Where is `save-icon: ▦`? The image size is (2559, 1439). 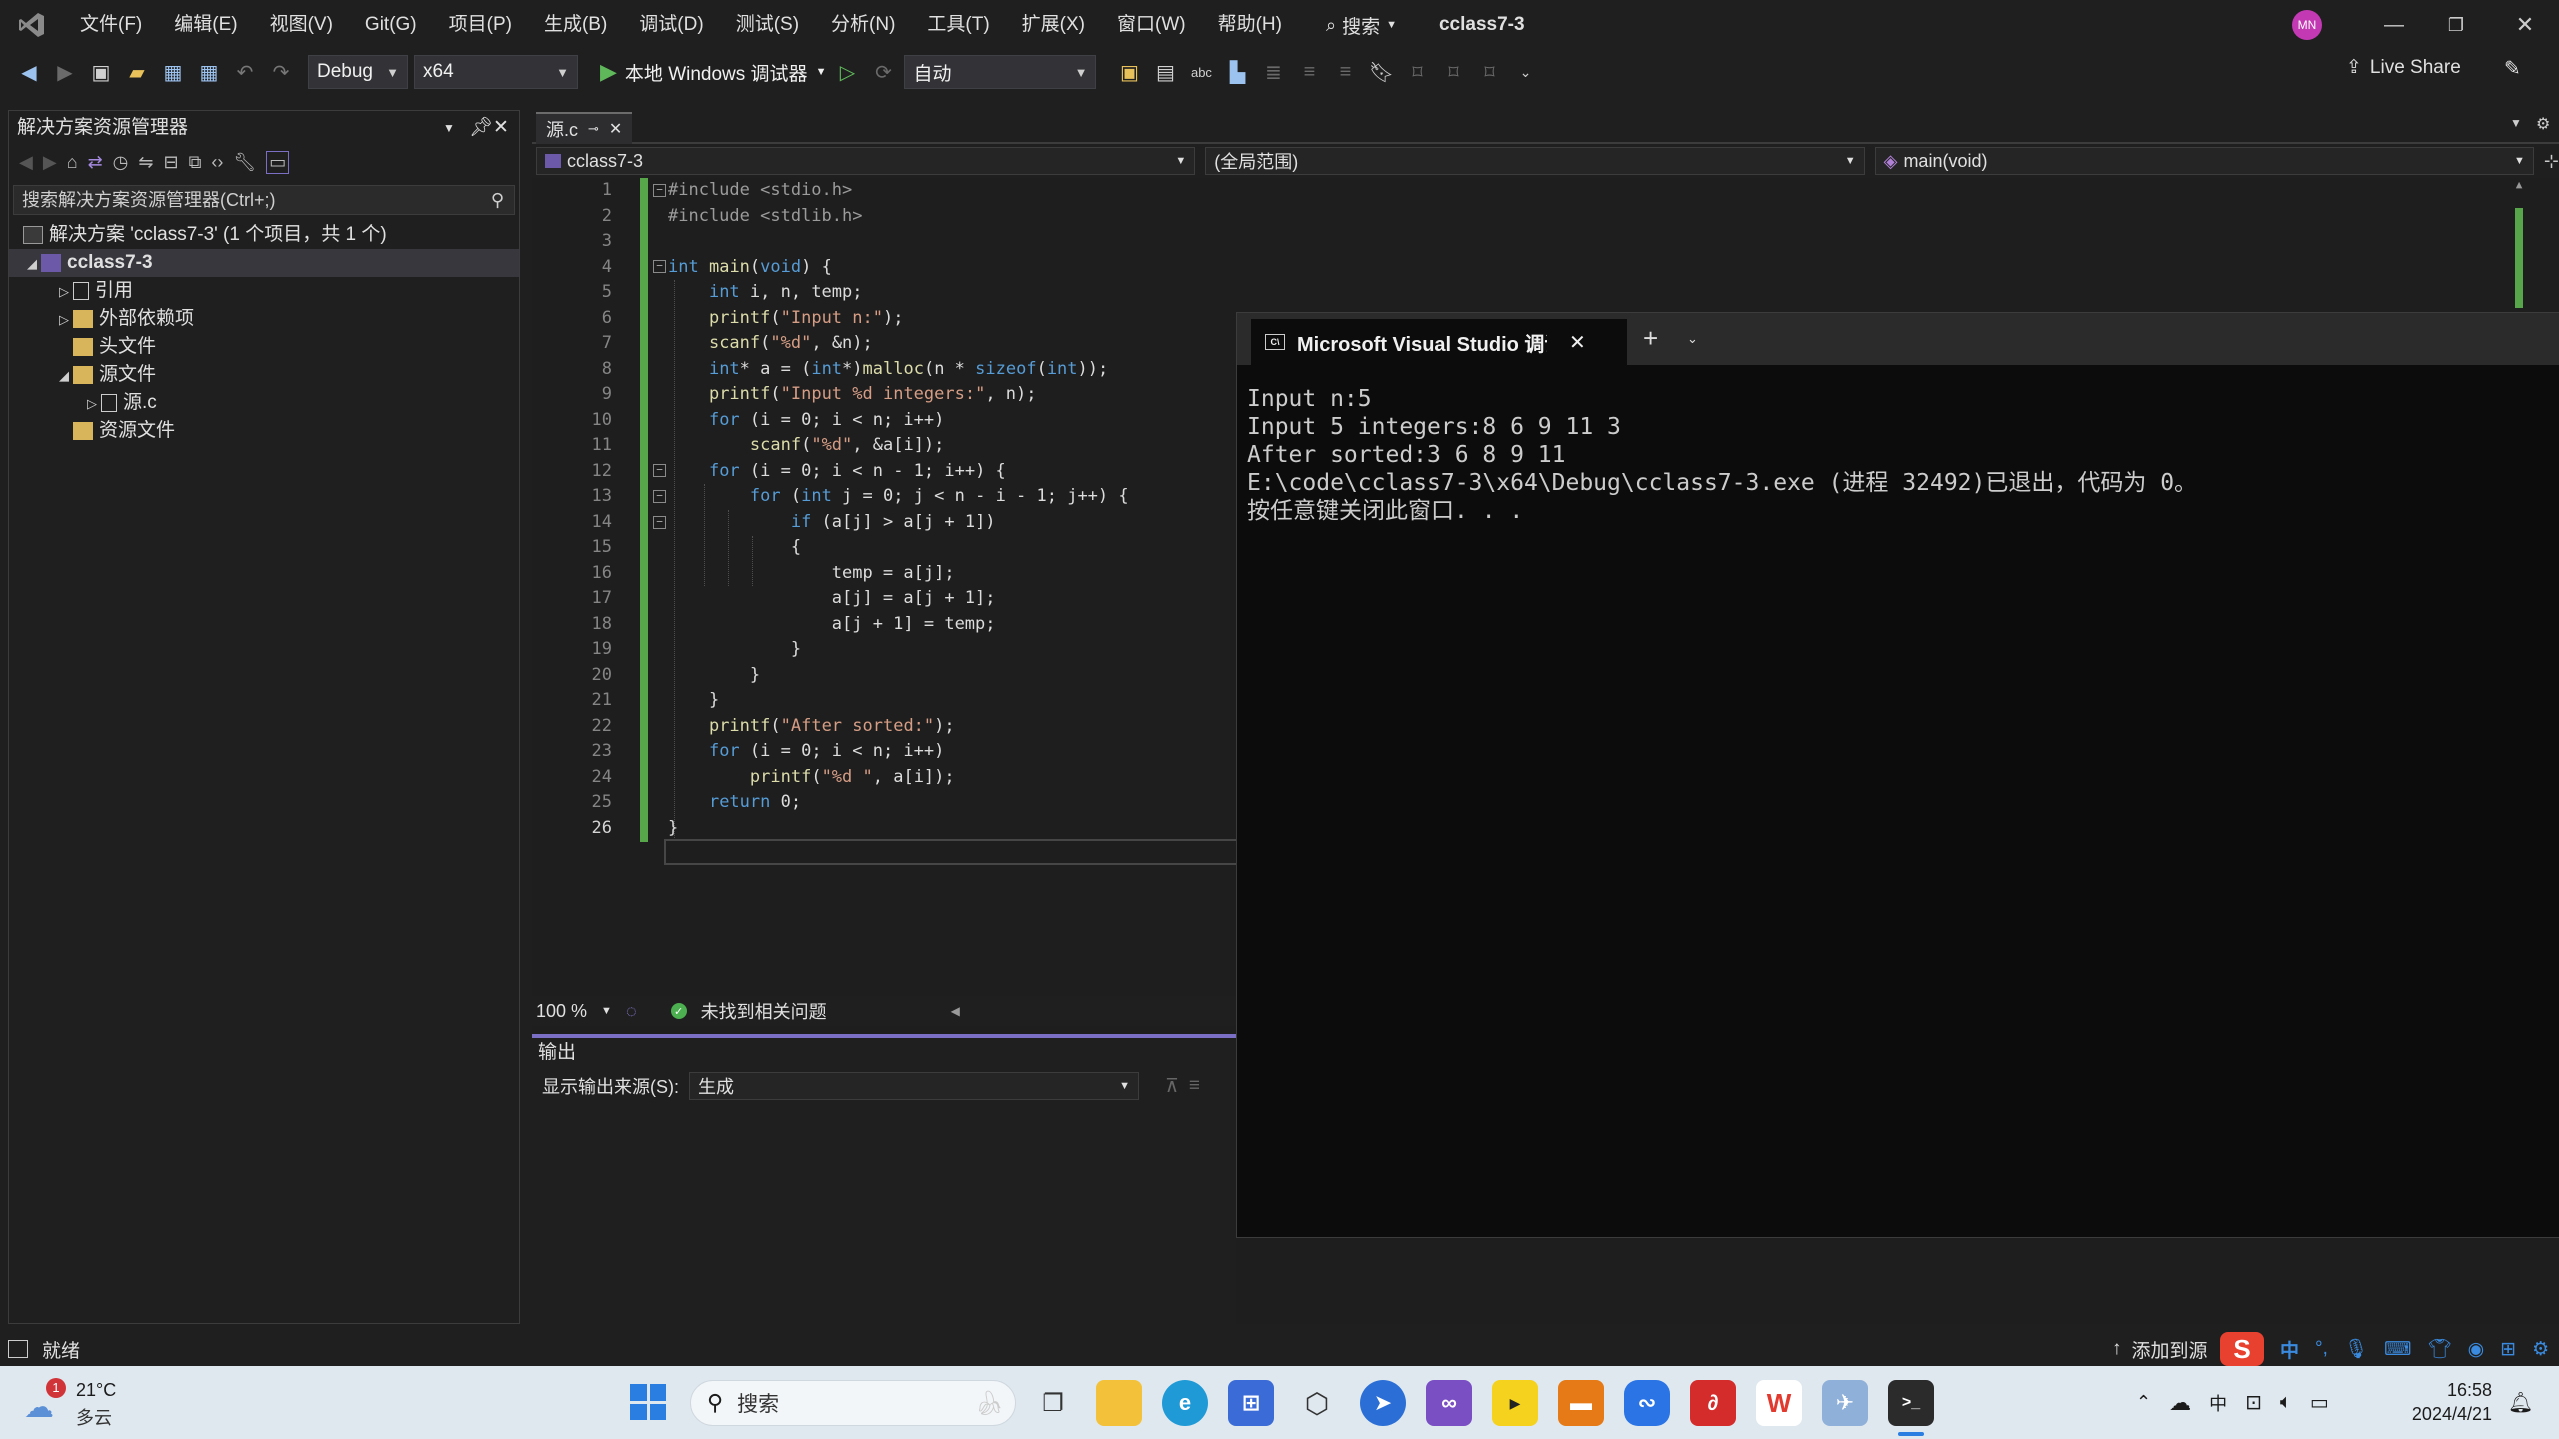 save-icon: ▦ is located at coordinates (173, 72).